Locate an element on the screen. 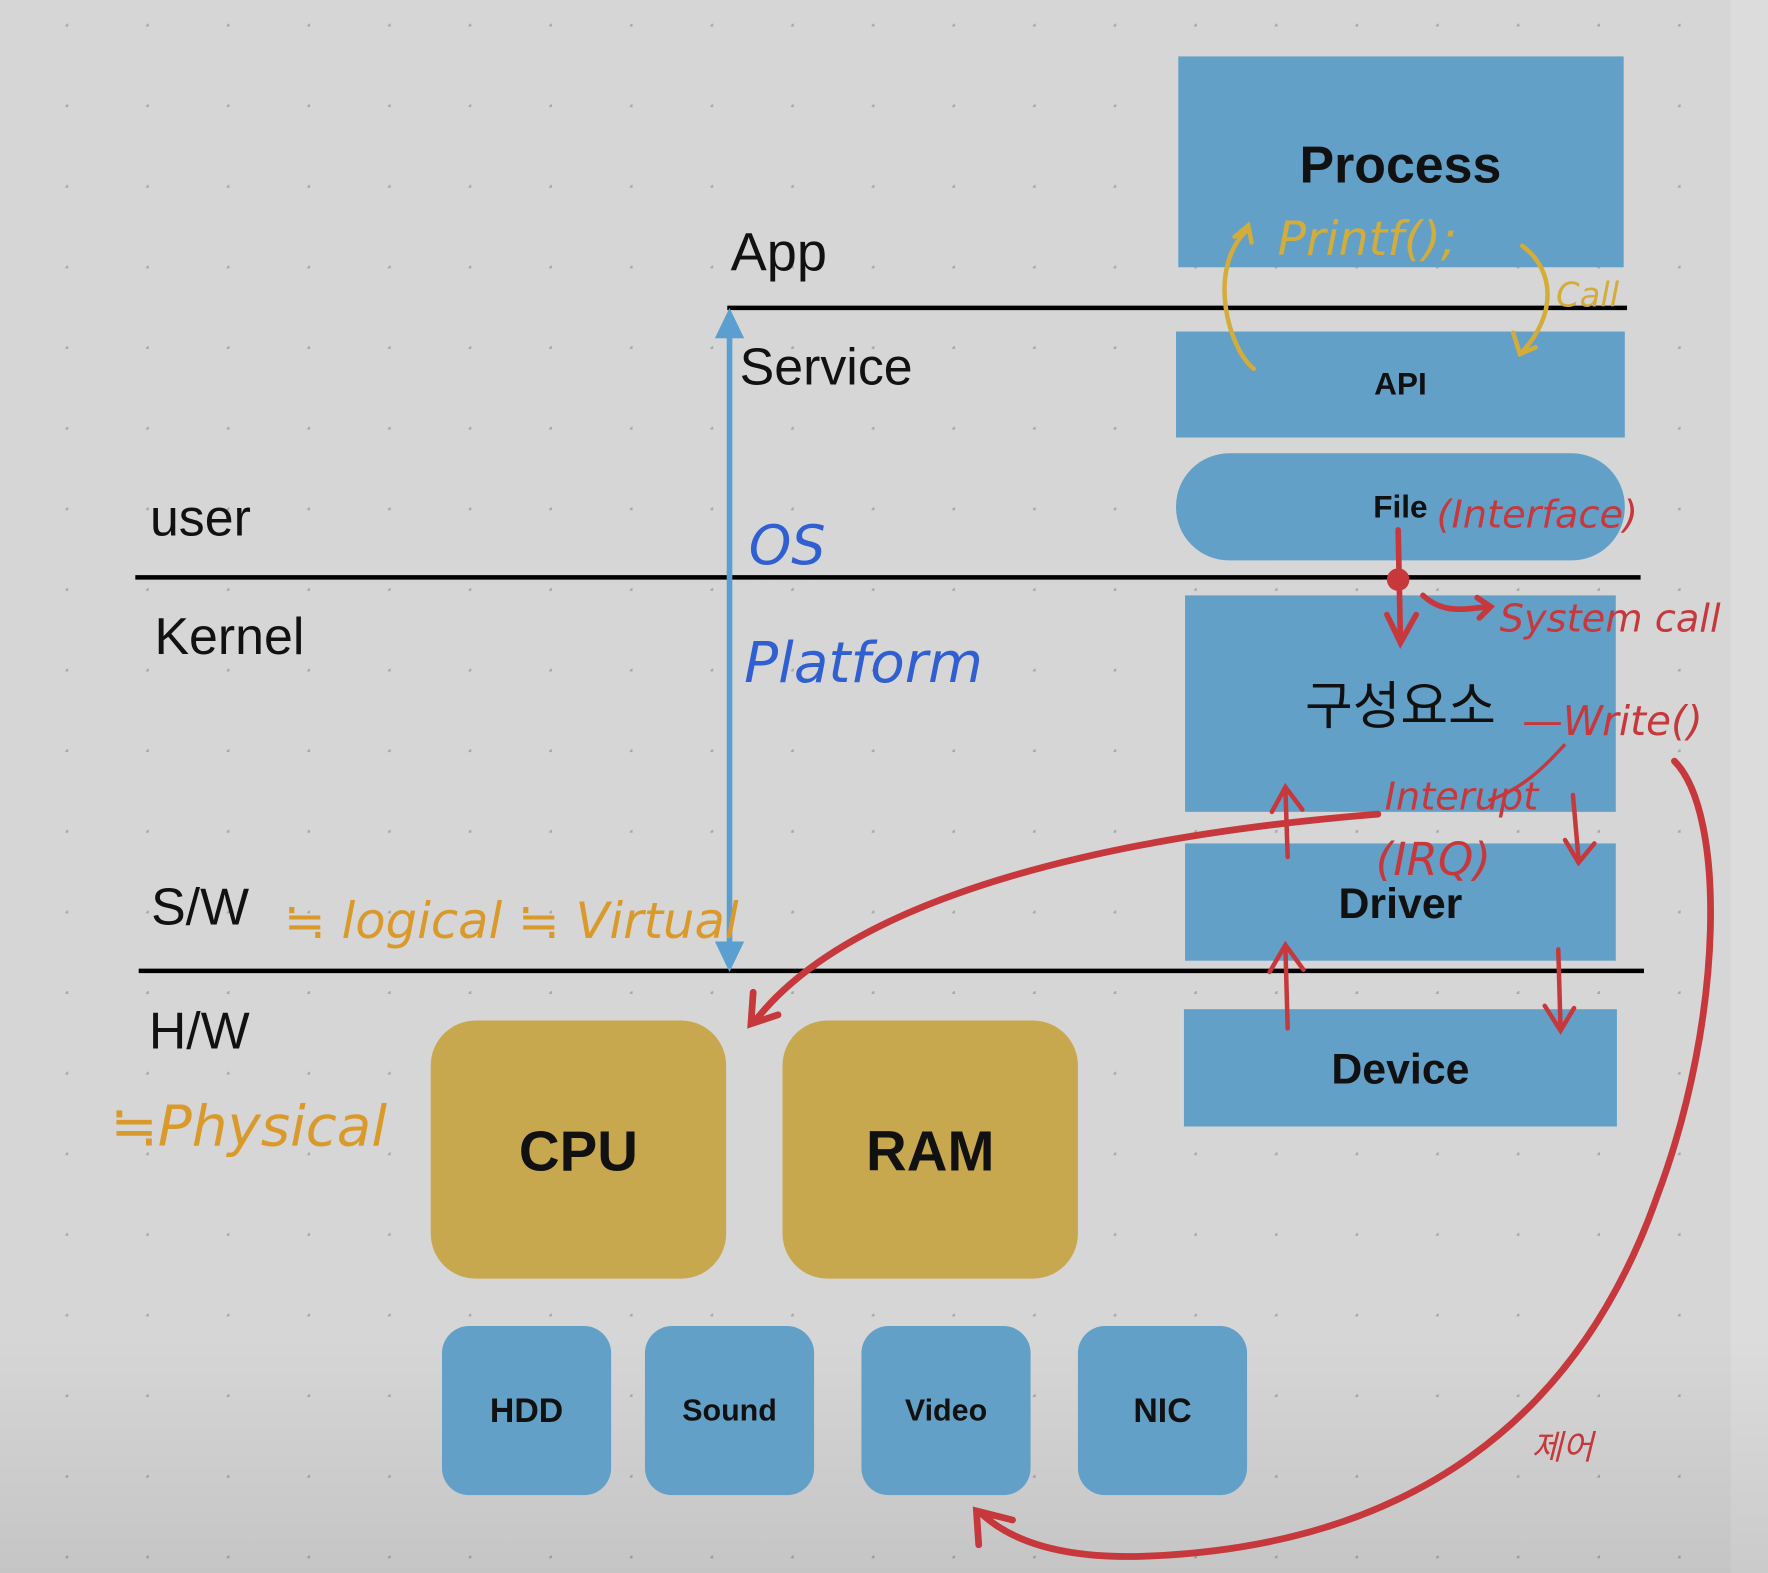 This screenshot has height=1573, width=1768. device-label: Device is located at coordinates (1400, 1070).